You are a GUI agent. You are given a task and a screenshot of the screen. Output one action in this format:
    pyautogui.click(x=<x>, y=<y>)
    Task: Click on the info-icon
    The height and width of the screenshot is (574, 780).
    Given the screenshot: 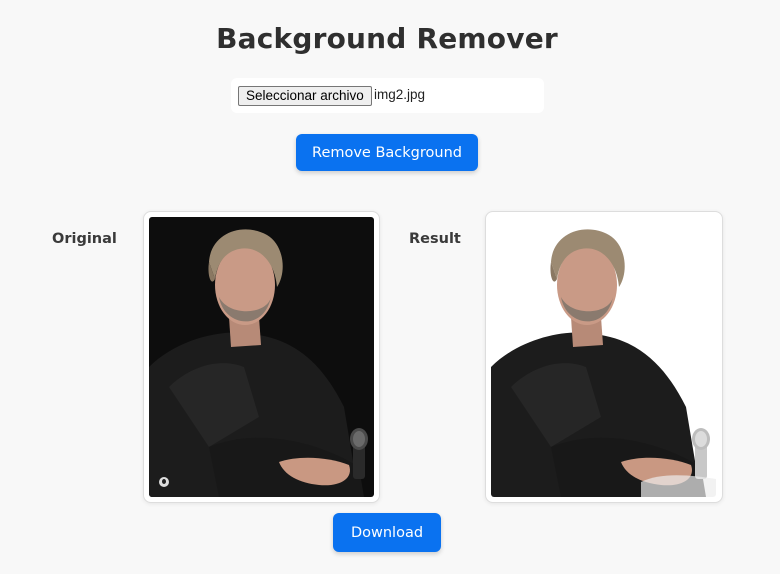 What is the action you would take?
    pyautogui.click(x=164, y=482)
    